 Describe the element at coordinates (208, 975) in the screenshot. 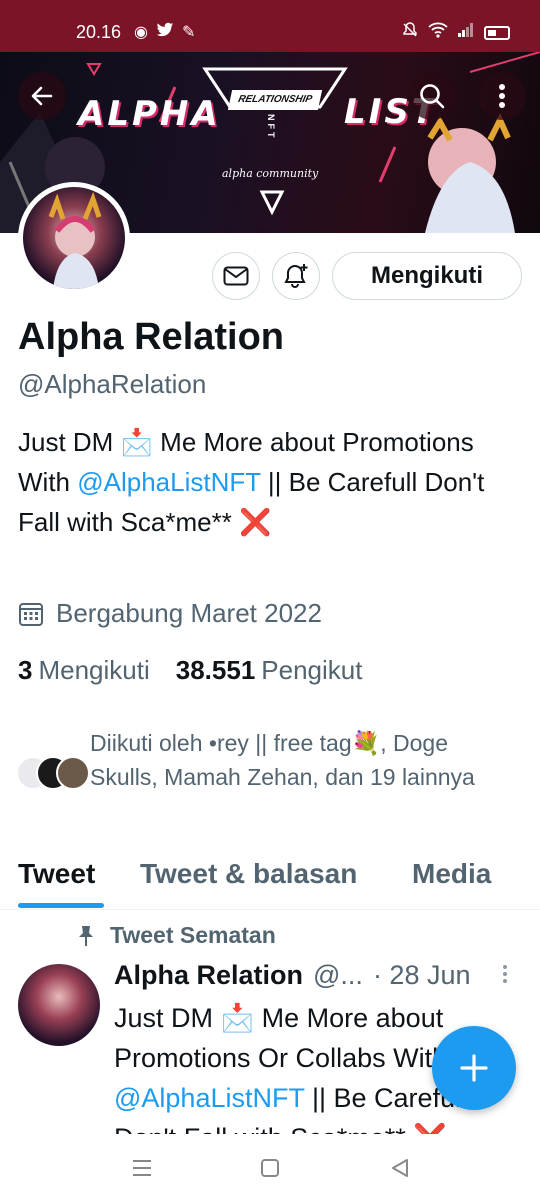

I see `tweet-author: Alpha Relation` at that location.